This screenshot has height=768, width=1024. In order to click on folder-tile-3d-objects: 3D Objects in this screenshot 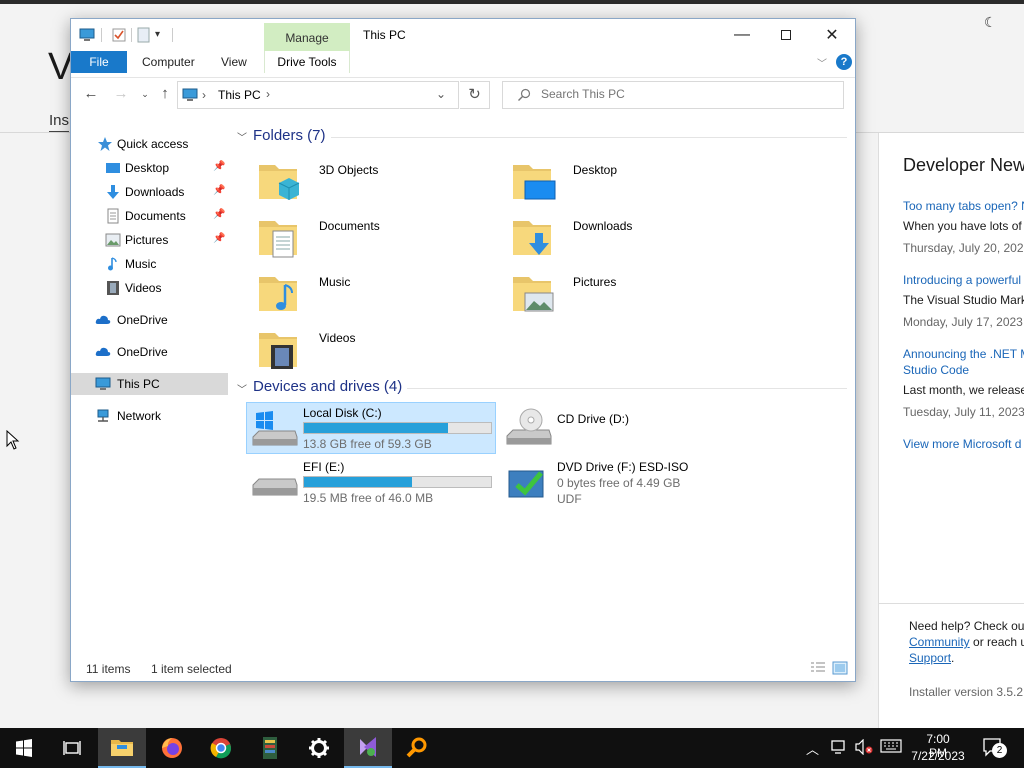, I will do `click(372, 181)`.